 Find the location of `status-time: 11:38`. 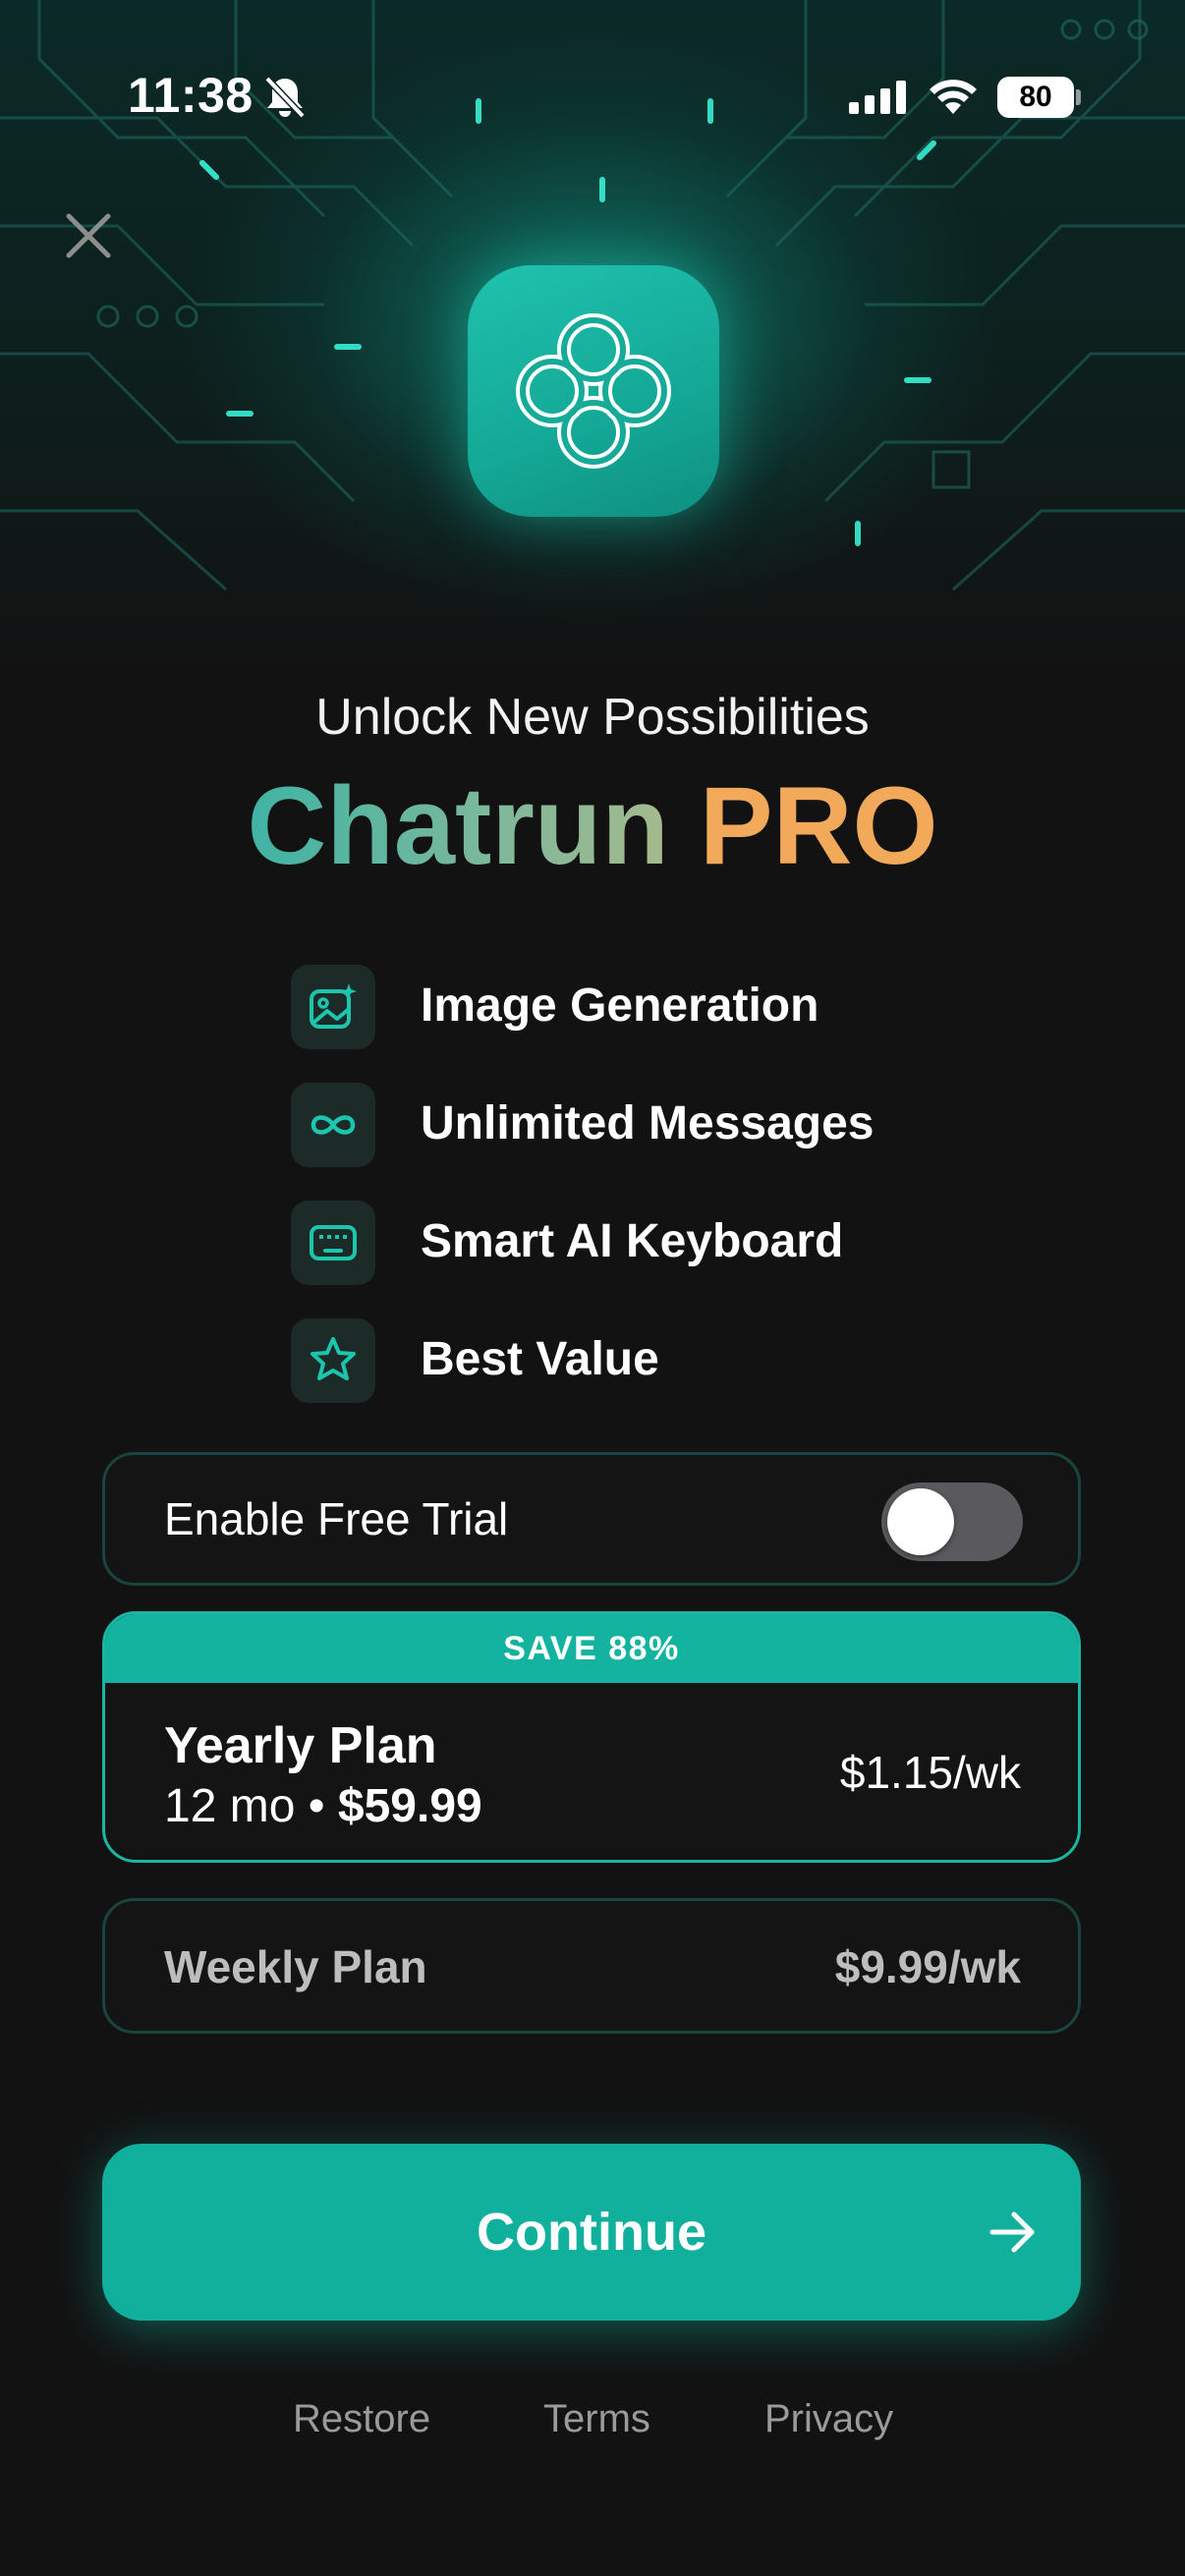

status-time: 11:38 is located at coordinates (191, 95).